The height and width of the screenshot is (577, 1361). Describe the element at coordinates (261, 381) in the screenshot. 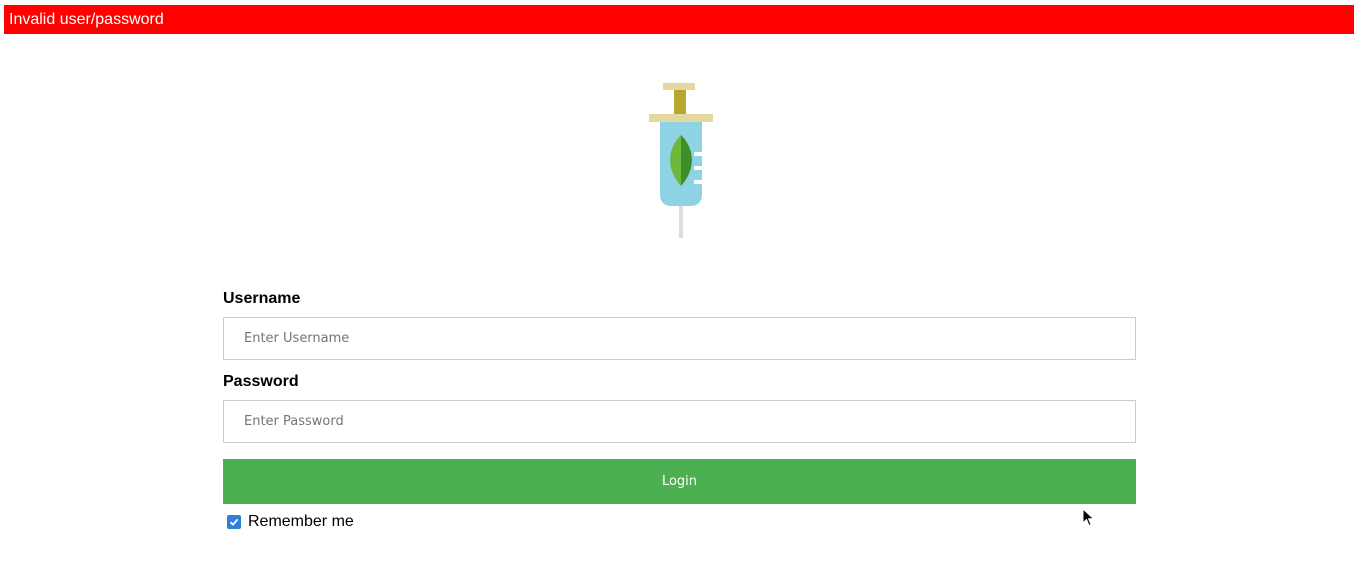

I see `password-label: Password` at that location.